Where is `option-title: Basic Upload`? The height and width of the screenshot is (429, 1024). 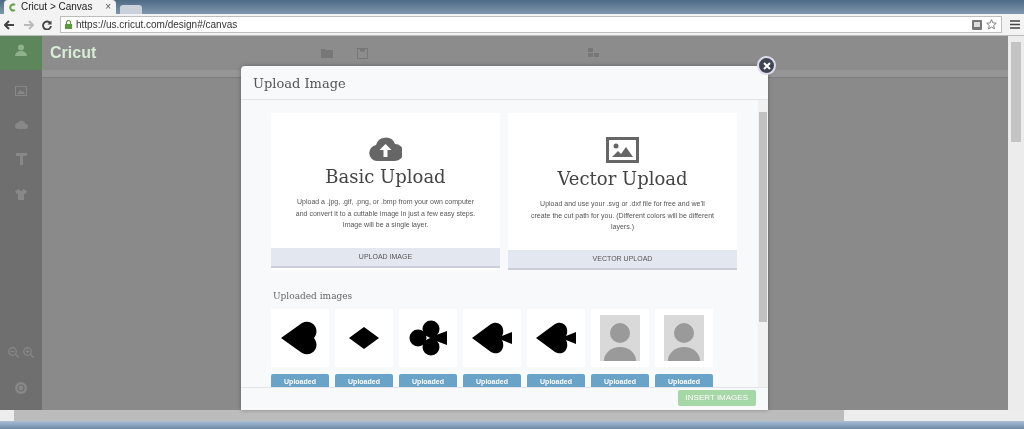 option-title: Basic Upload is located at coordinates (385, 177).